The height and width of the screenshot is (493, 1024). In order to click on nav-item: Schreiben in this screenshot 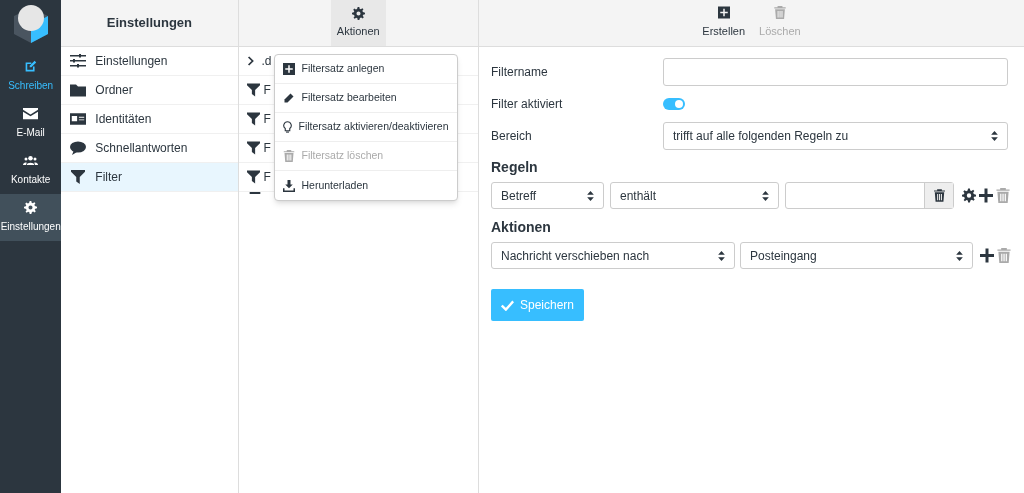, I will do `click(31, 76)`.